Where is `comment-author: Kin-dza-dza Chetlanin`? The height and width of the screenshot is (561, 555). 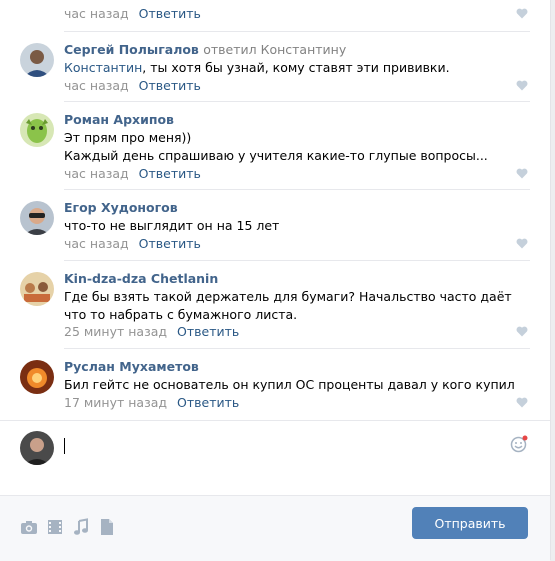 comment-author: Kin-dza-dza Chetlanin is located at coordinates (141, 278).